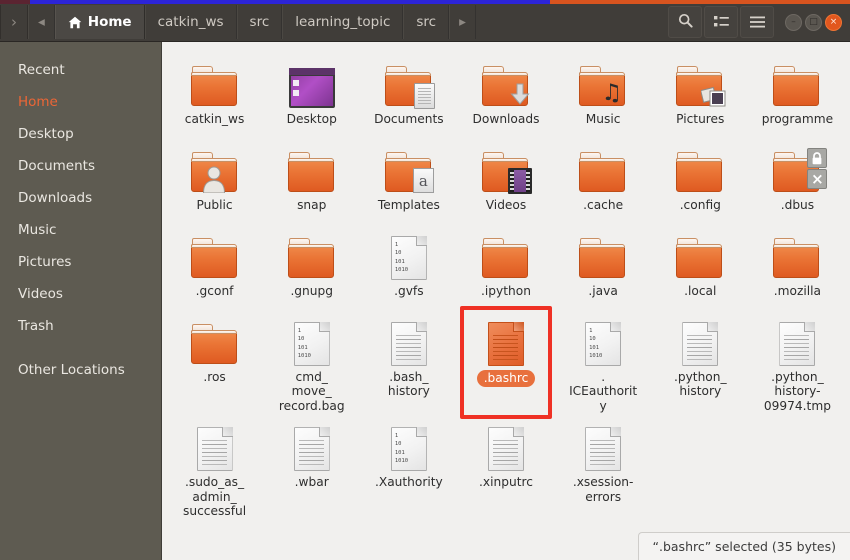  I want to click on file-item: .gconf, so click(214, 265).